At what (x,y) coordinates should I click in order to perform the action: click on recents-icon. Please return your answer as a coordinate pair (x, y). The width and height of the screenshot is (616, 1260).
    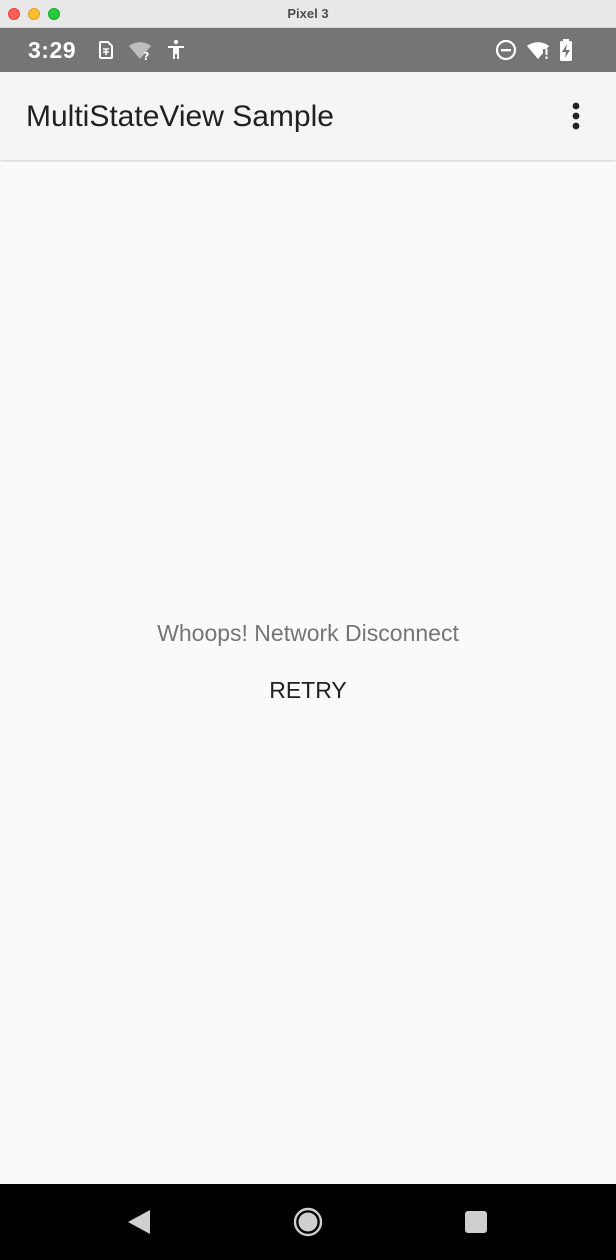
    Looking at the image, I should click on (476, 1222).